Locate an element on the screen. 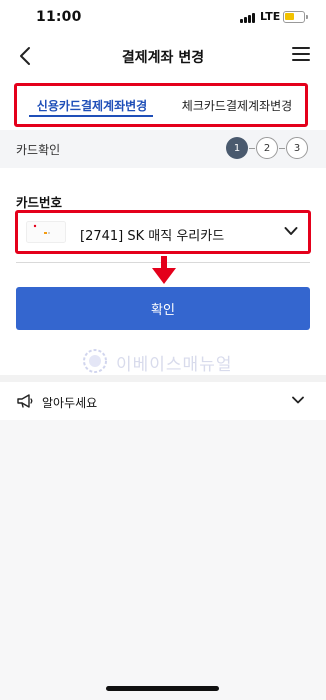  page-title: 결제계좌 변경 is located at coordinates (163, 58).